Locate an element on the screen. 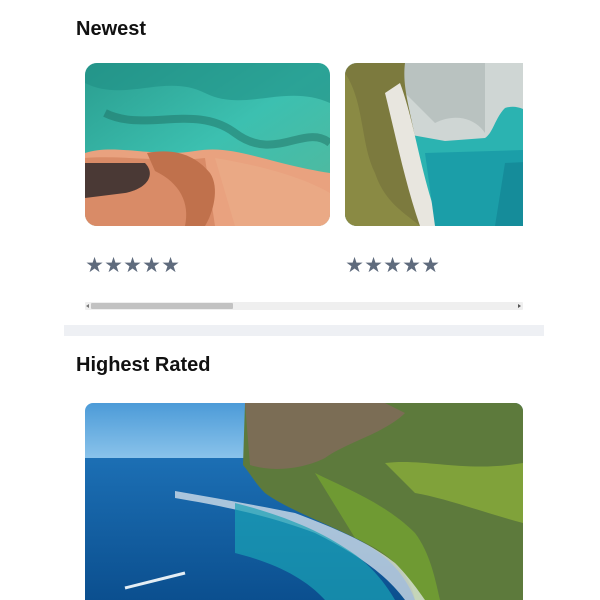 This screenshot has height=600, width=600. sea-arch-image is located at coordinates (434, 144).